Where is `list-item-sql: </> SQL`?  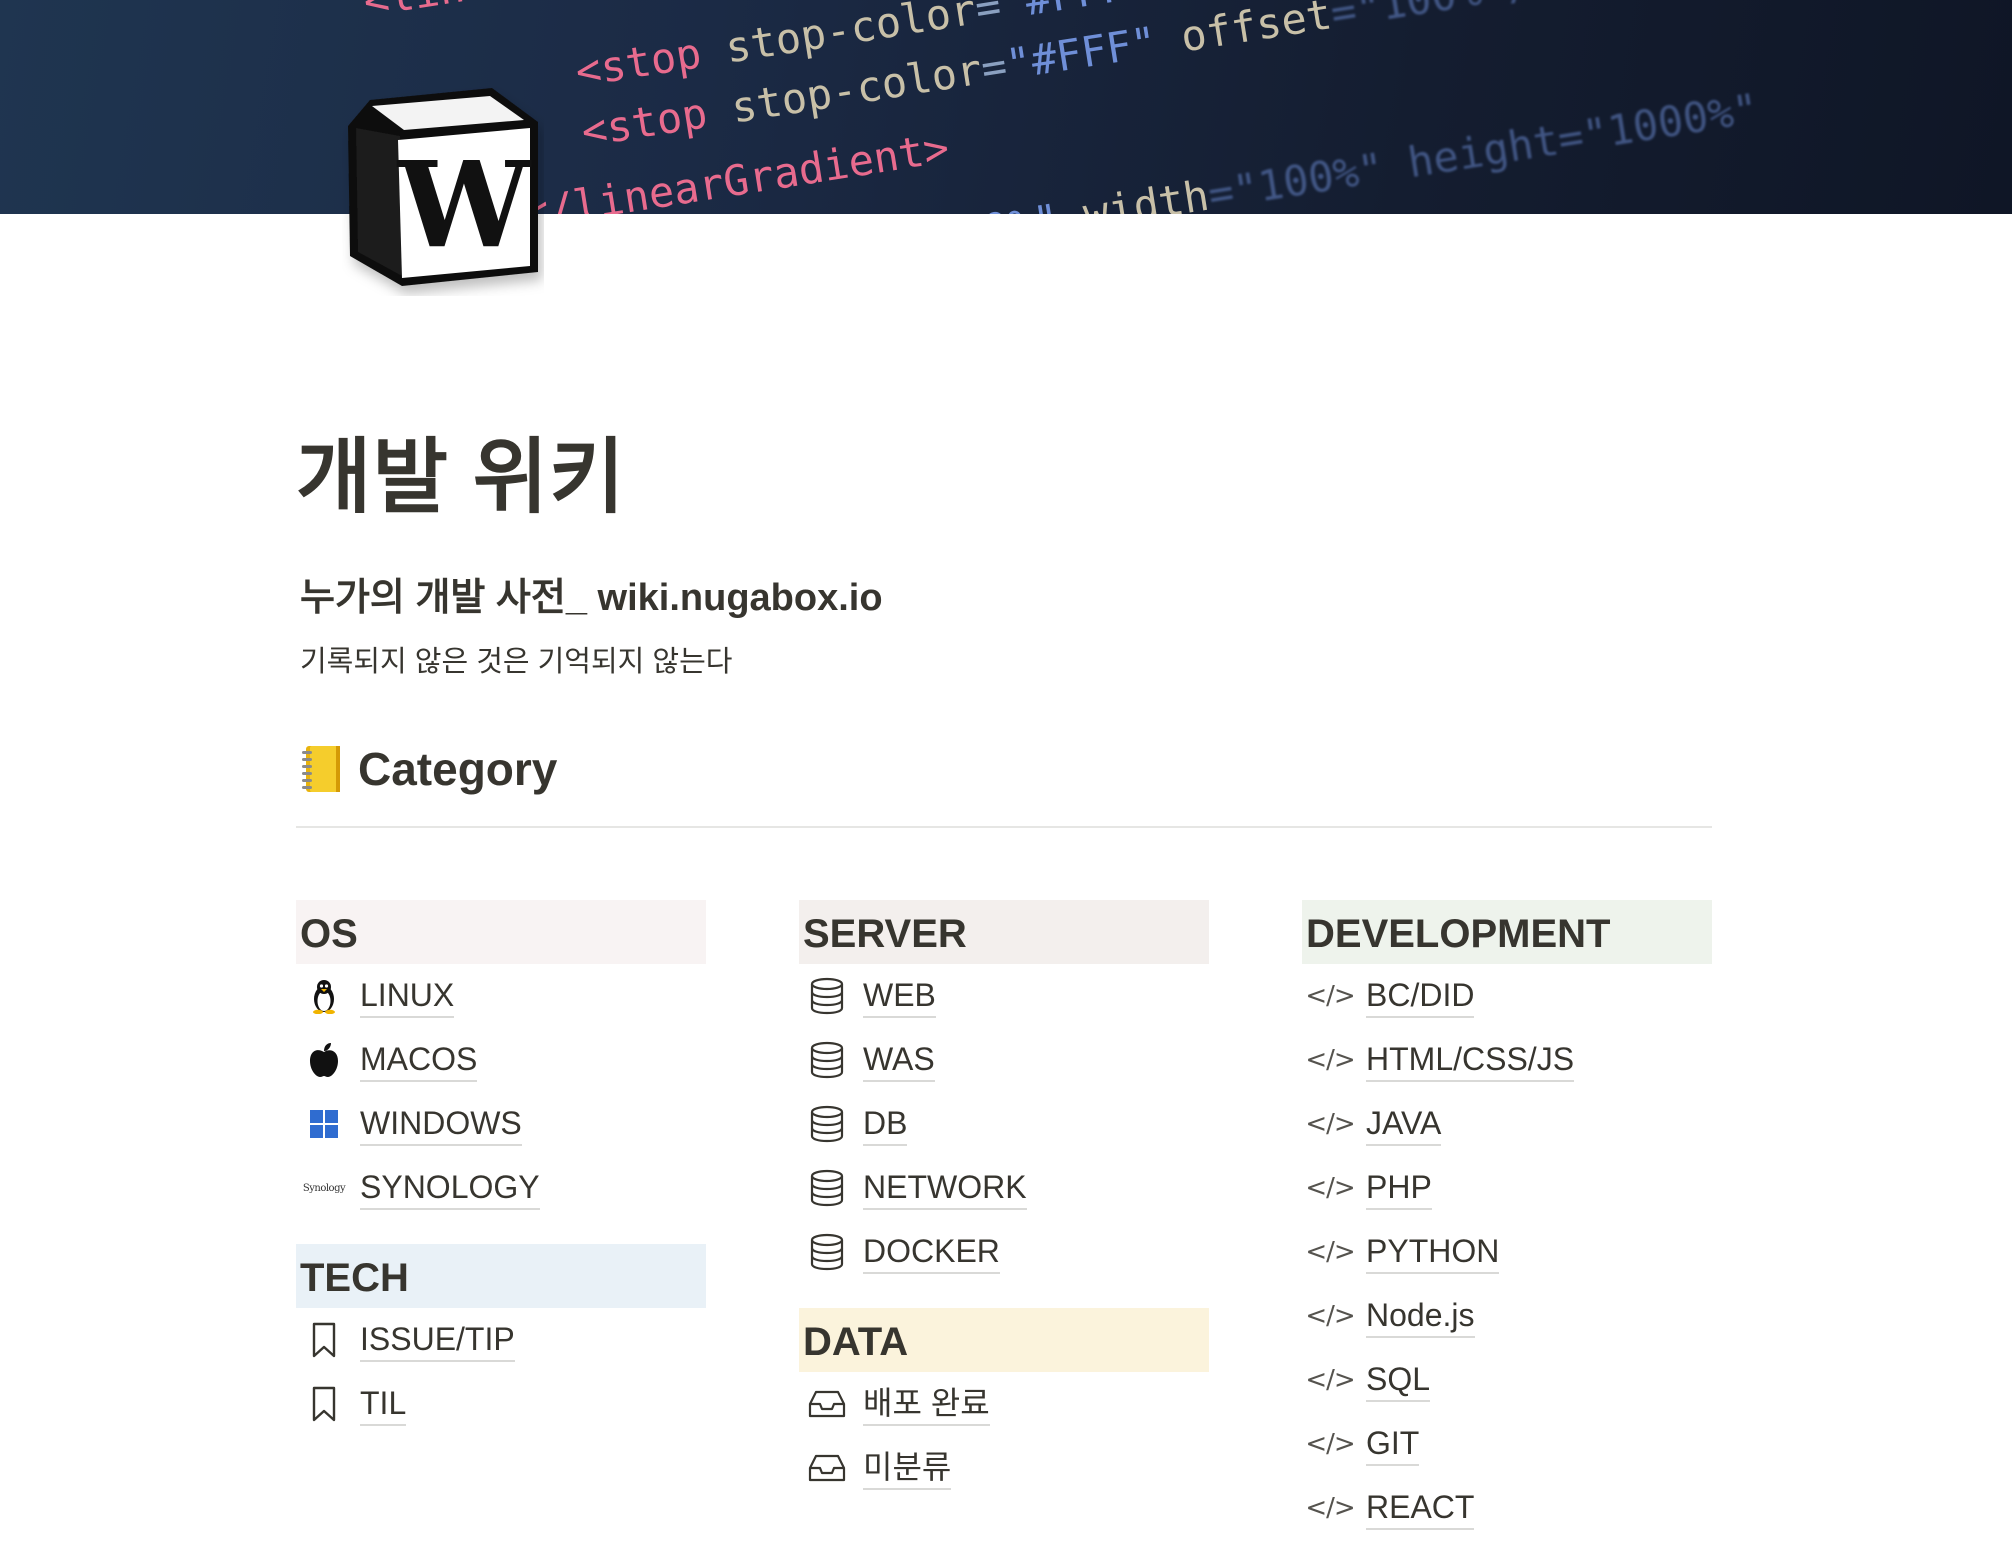
list-item-sql: </> SQL is located at coordinates (1507, 1380).